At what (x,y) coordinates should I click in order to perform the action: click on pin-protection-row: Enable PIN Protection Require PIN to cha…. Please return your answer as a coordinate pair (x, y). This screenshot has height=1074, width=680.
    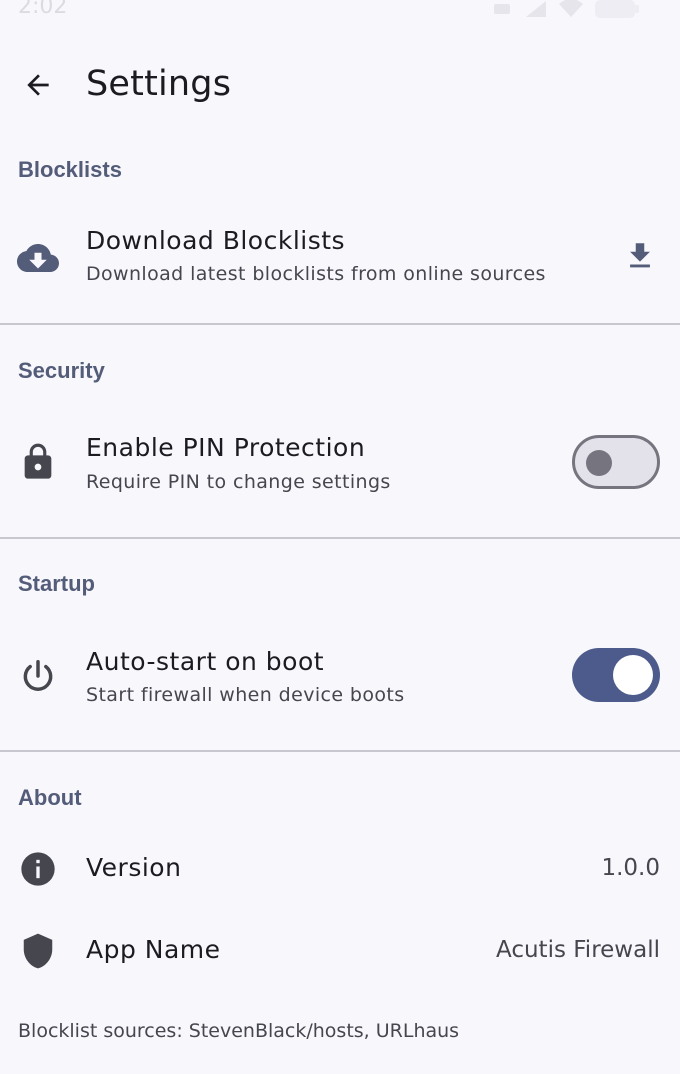
    Looking at the image, I should click on (340, 465).